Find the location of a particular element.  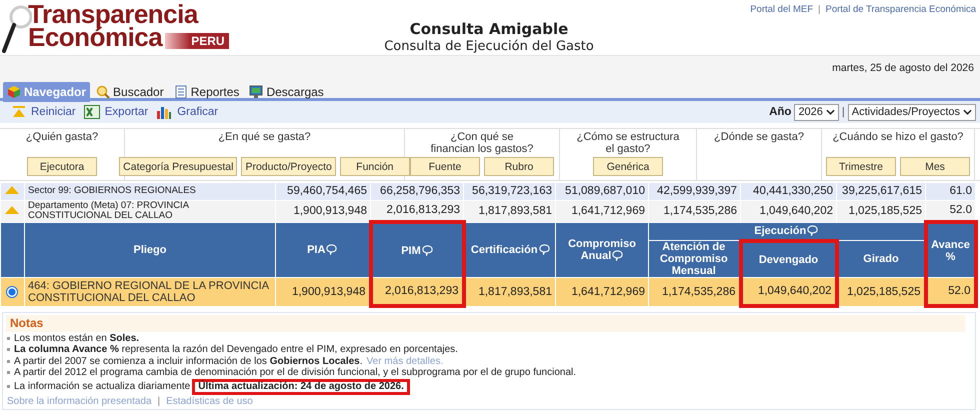

cube-icon is located at coordinates (14, 92).